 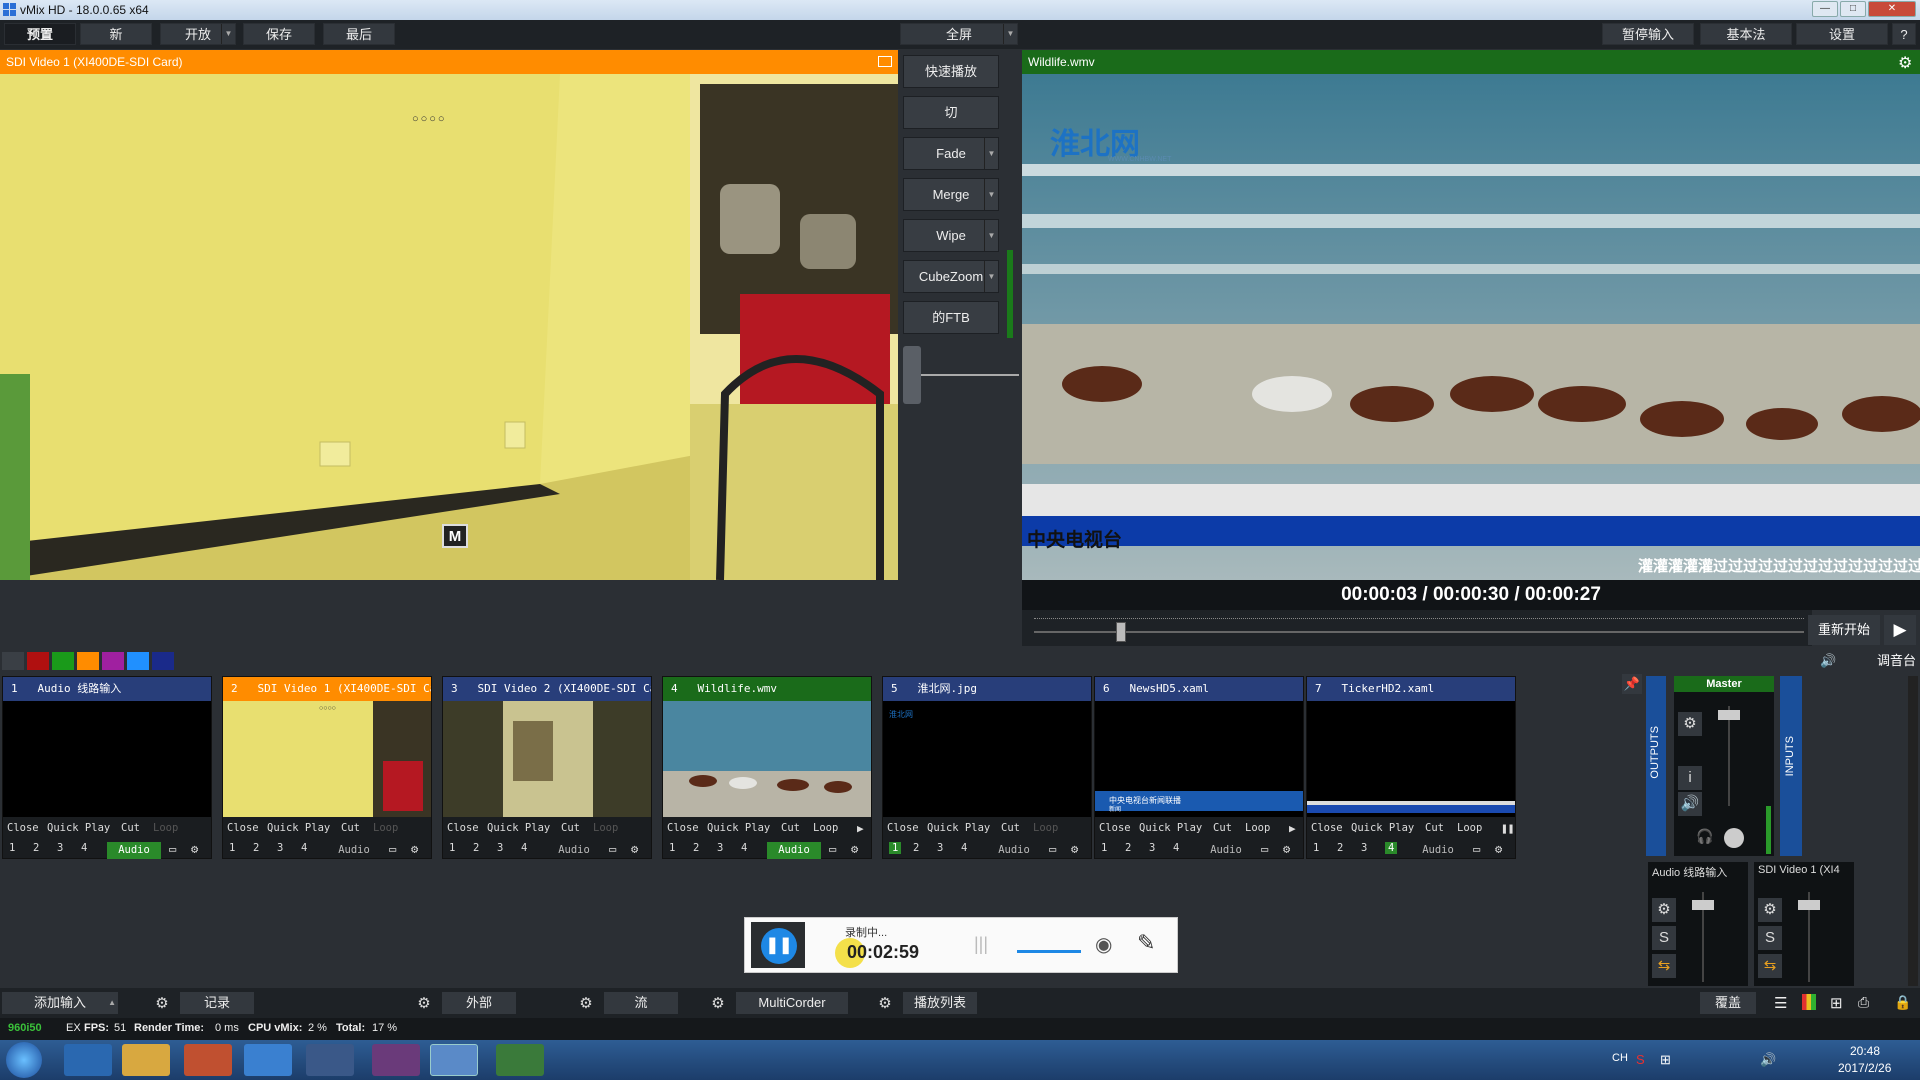 What do you see at coordinates (454, 1060) in the screenshot?
I see `vmix-taskbar-icon` at bounding box center [454, 1060].